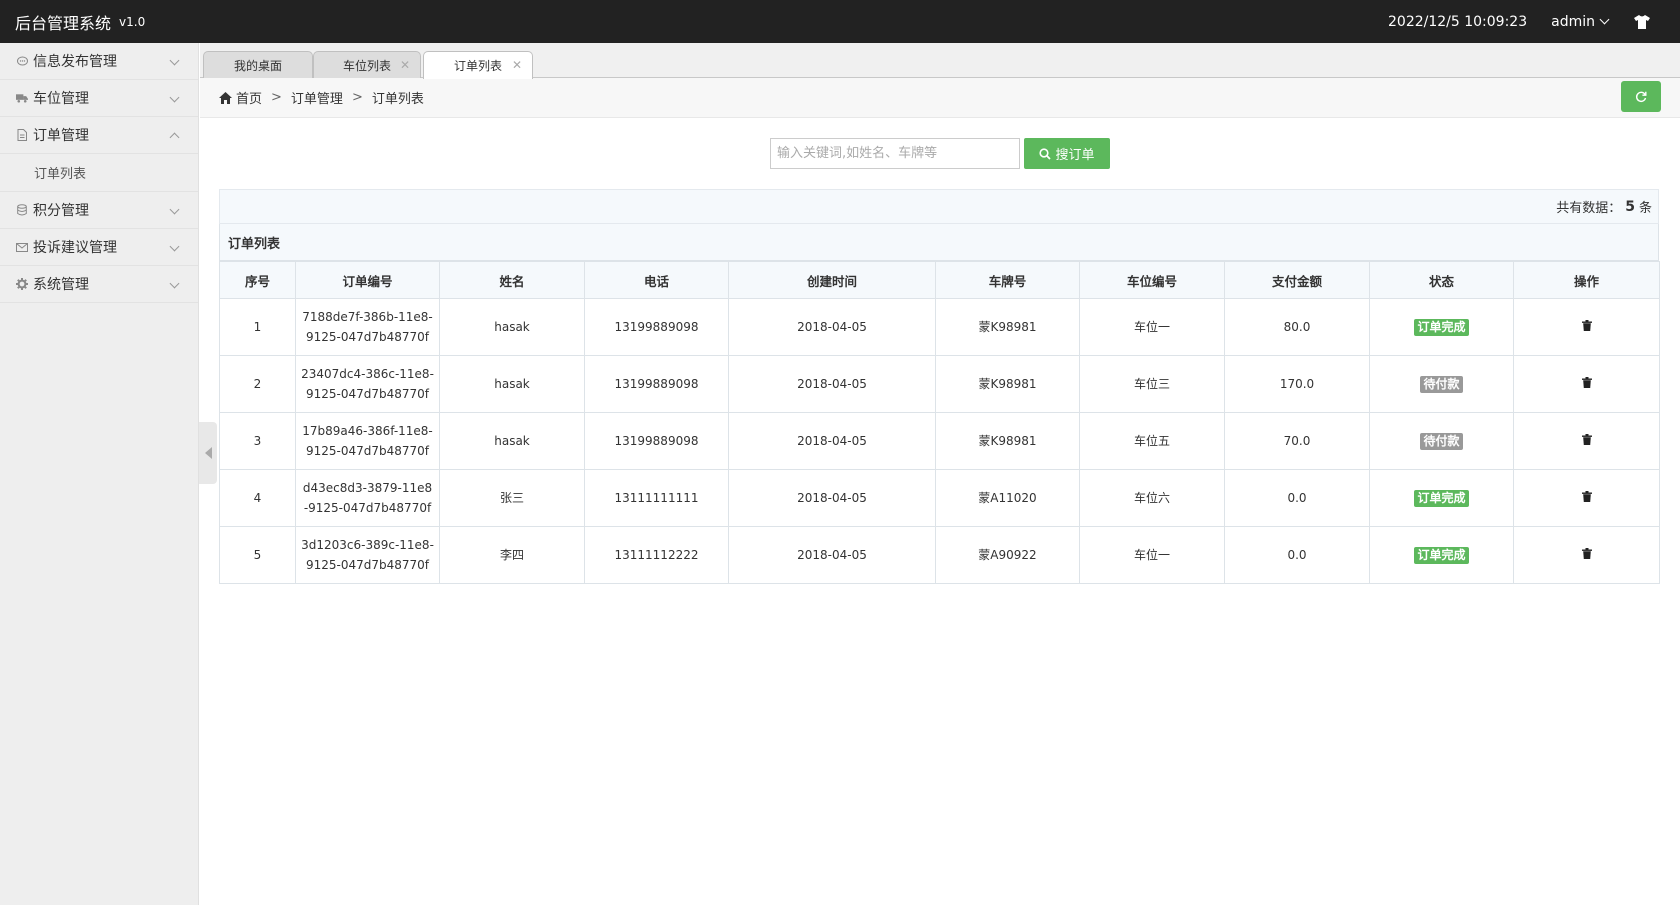  I want to click on sidebar-collapse-handle, so click(208, 453).